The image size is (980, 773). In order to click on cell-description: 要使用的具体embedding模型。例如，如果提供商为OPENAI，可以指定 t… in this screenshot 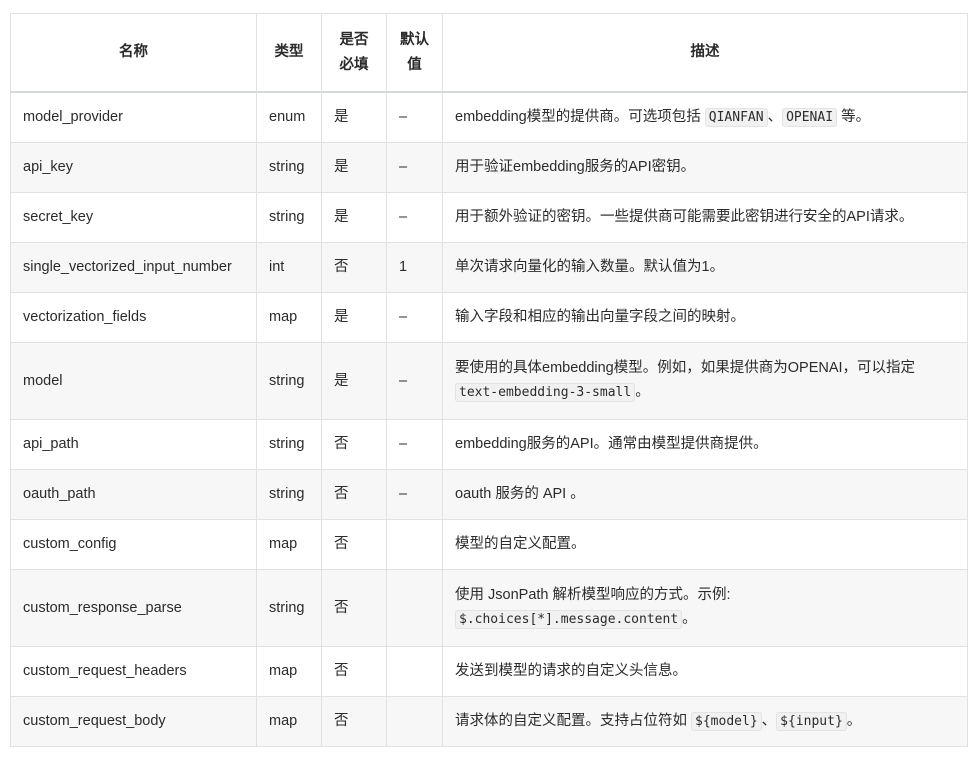, I will do `click(705, 380)`.